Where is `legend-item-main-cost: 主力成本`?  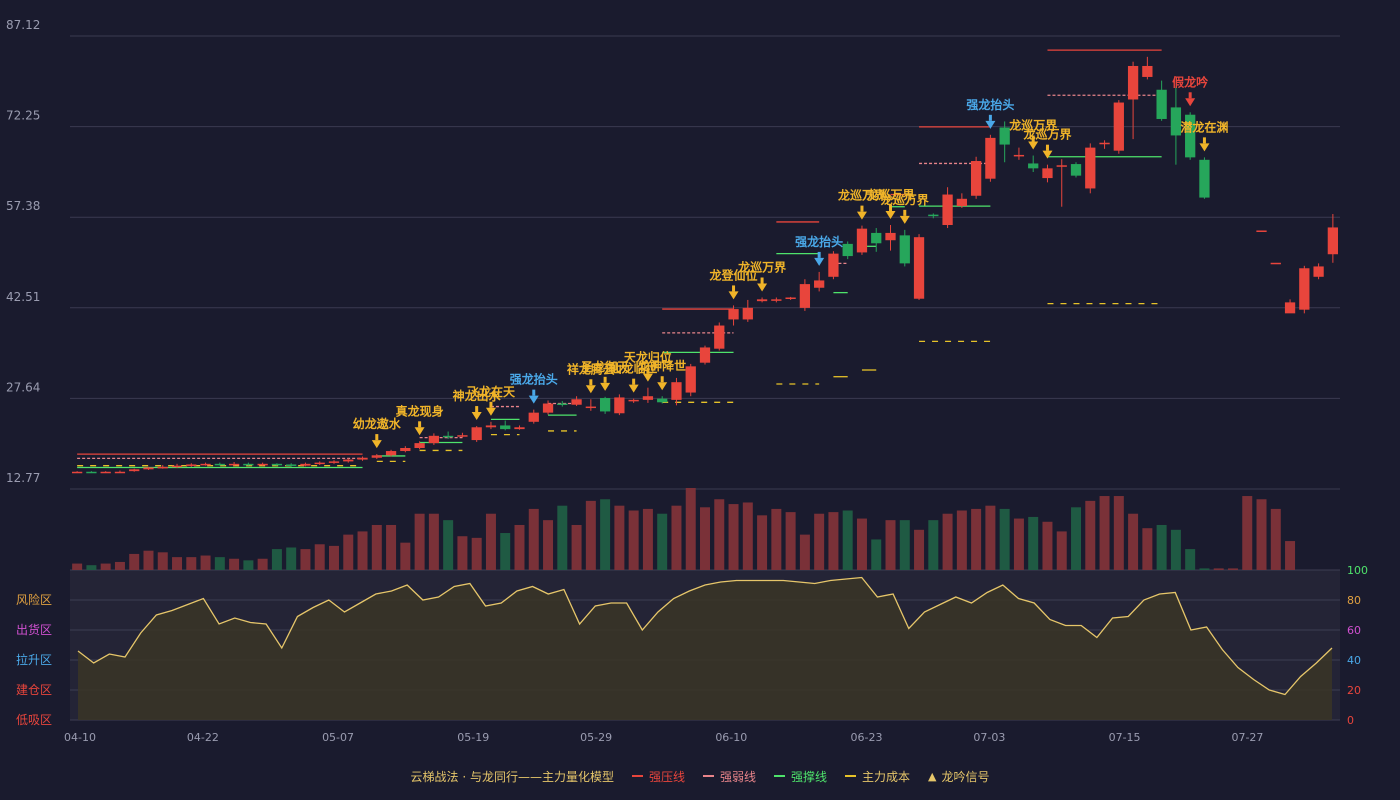
legend-item-main-cost: 主力成本 is located at coordinates (877, 776).